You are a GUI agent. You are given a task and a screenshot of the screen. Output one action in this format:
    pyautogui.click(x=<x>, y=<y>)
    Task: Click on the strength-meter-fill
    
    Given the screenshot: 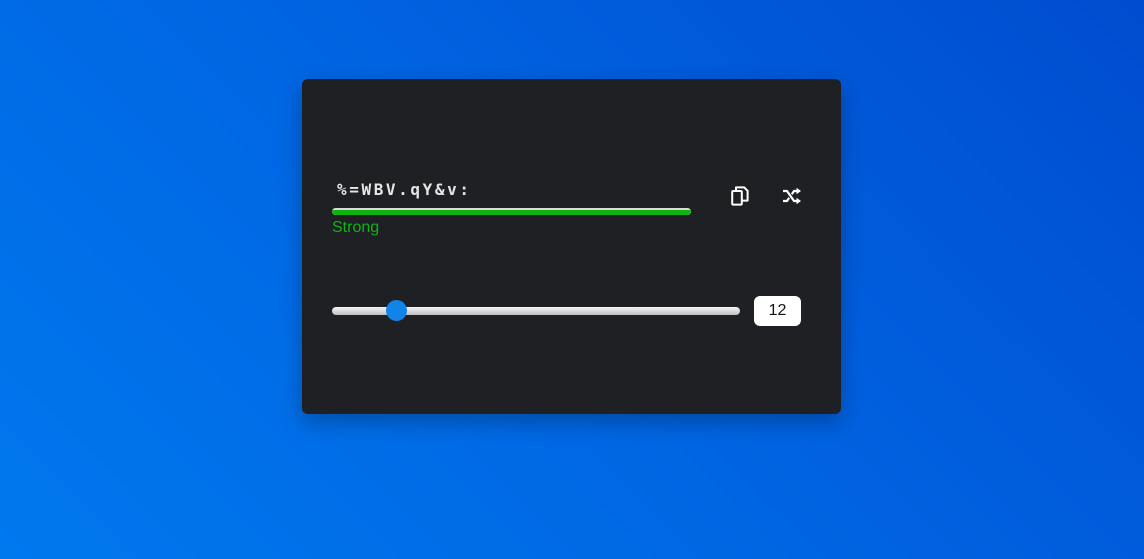 What is the action you would take?
    pyautogui.click(x=511, y=212)
    